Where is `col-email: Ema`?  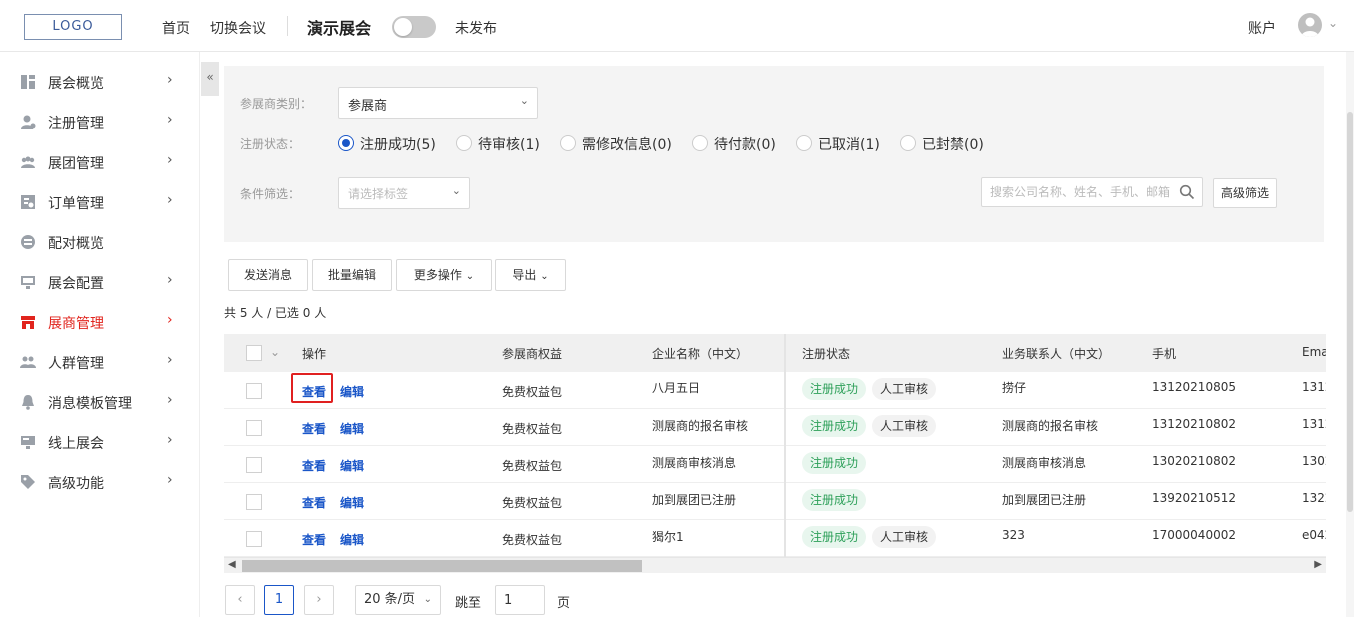 col-email: Ema is located at coordinates (1314, 352).